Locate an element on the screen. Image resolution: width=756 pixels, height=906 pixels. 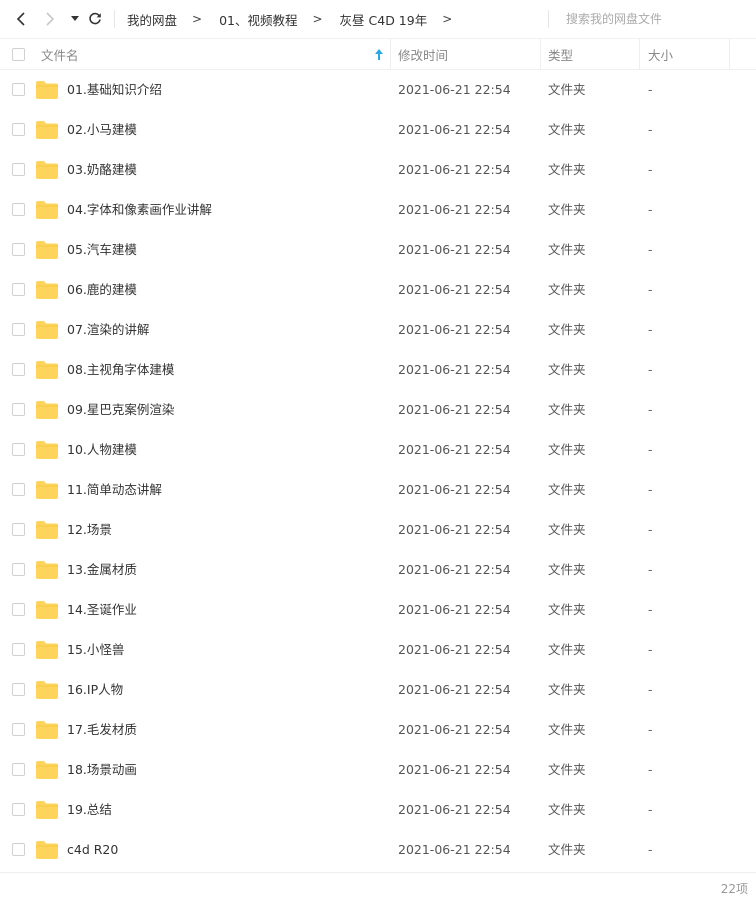
breadcrumb-item-videos: 01、视频教程 is located at coordinates (258, 19).